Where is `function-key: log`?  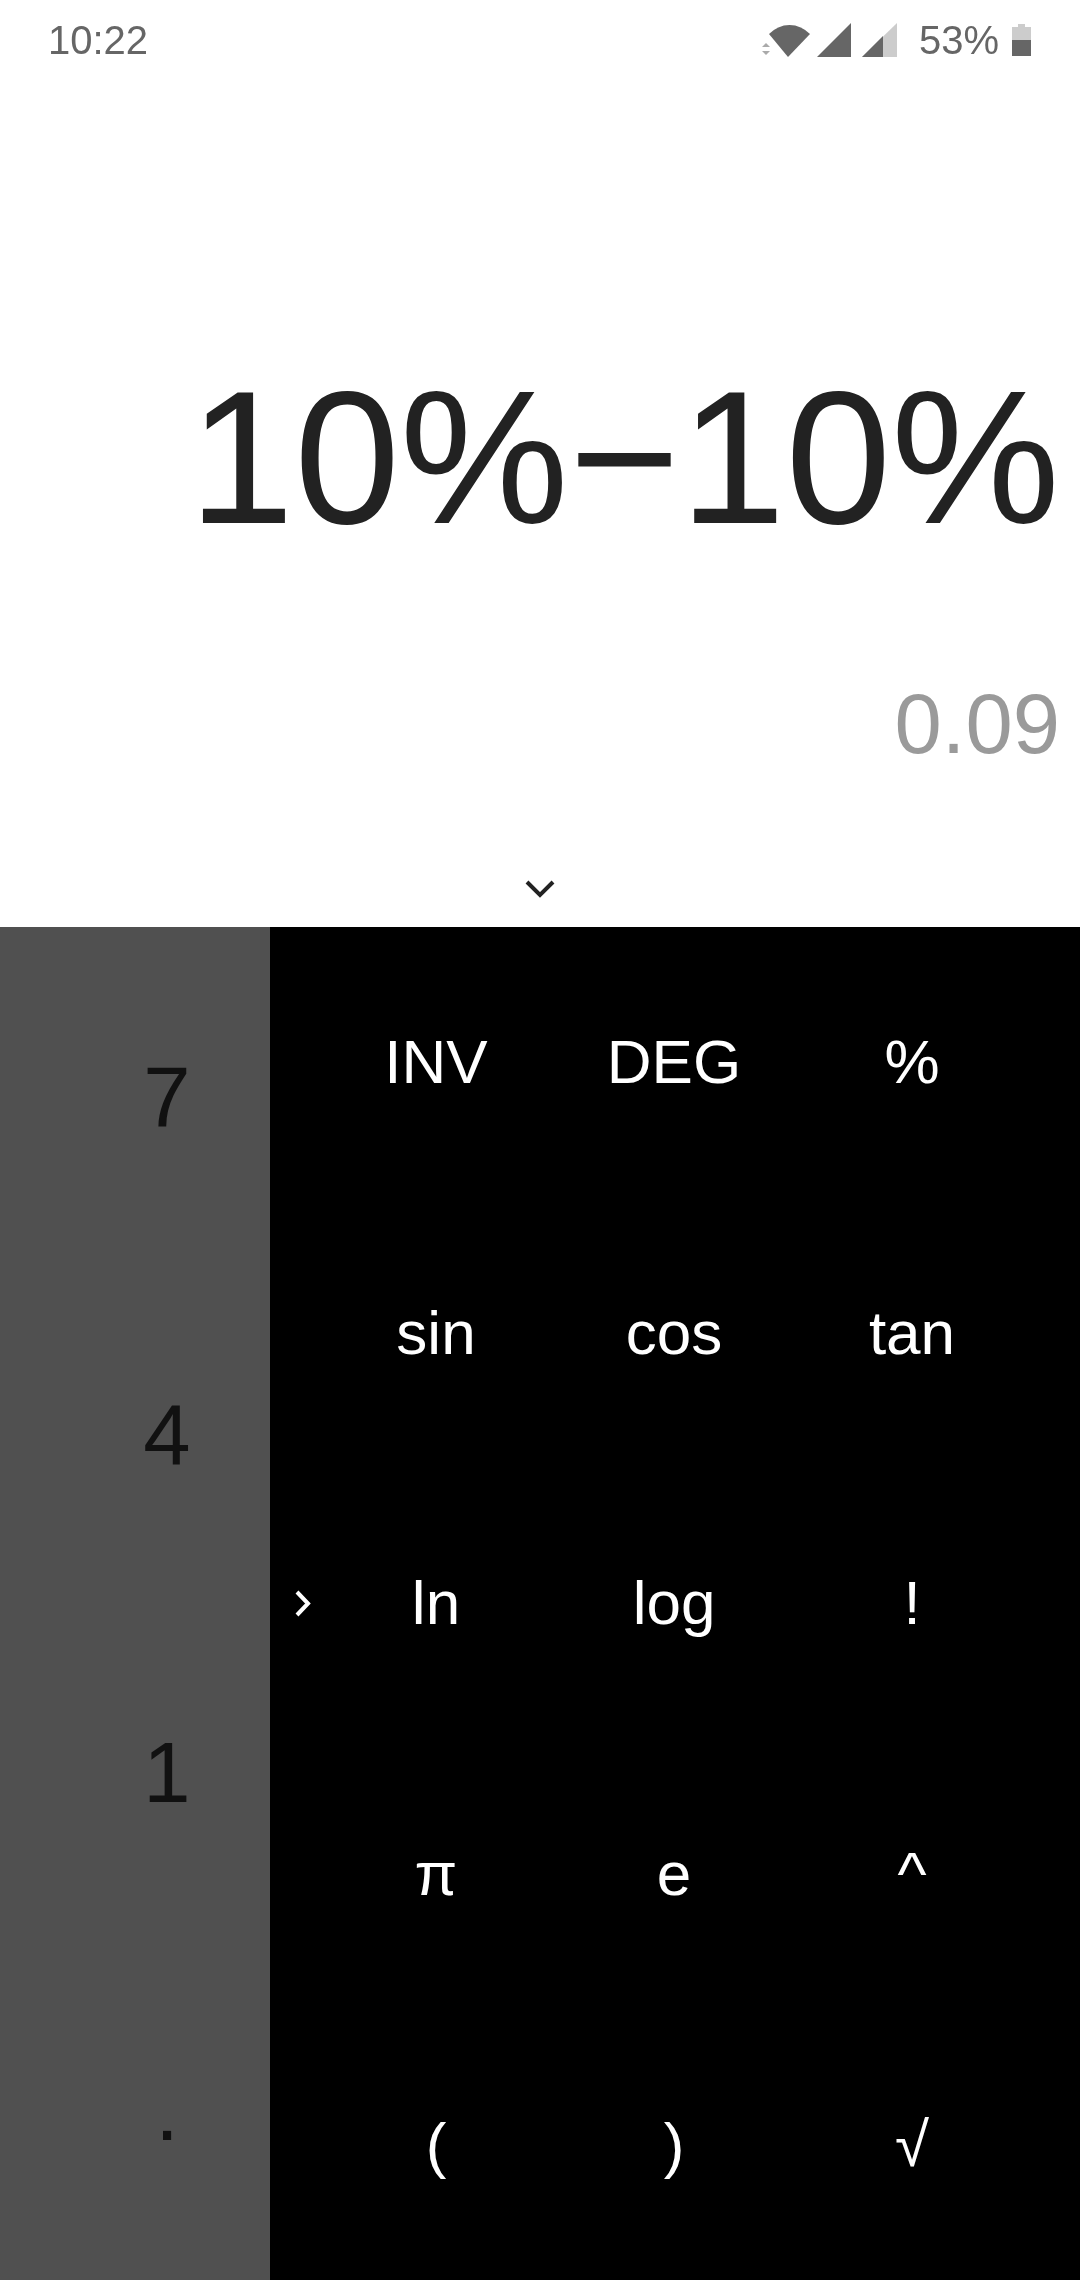
function-key: log is located at coordinates (674, 1603).